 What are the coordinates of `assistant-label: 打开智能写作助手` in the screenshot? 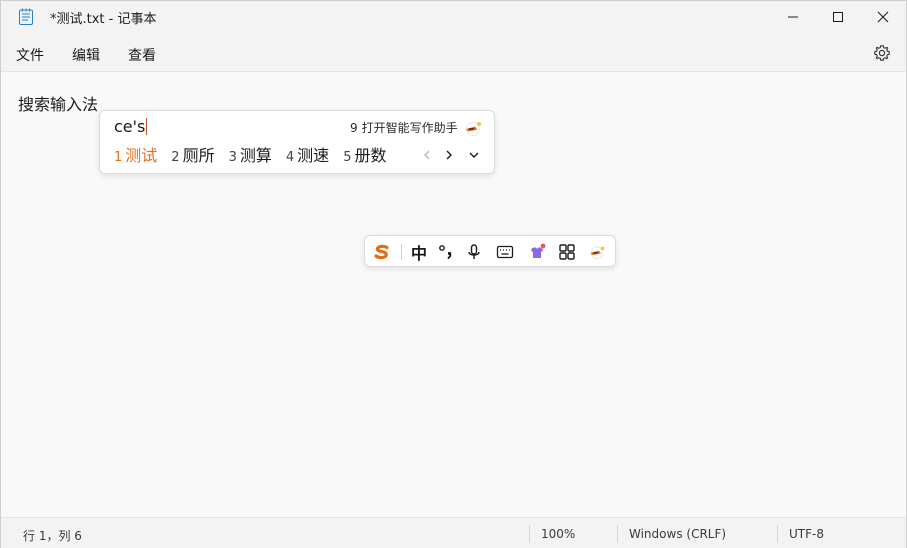 It's located at (409, 128).